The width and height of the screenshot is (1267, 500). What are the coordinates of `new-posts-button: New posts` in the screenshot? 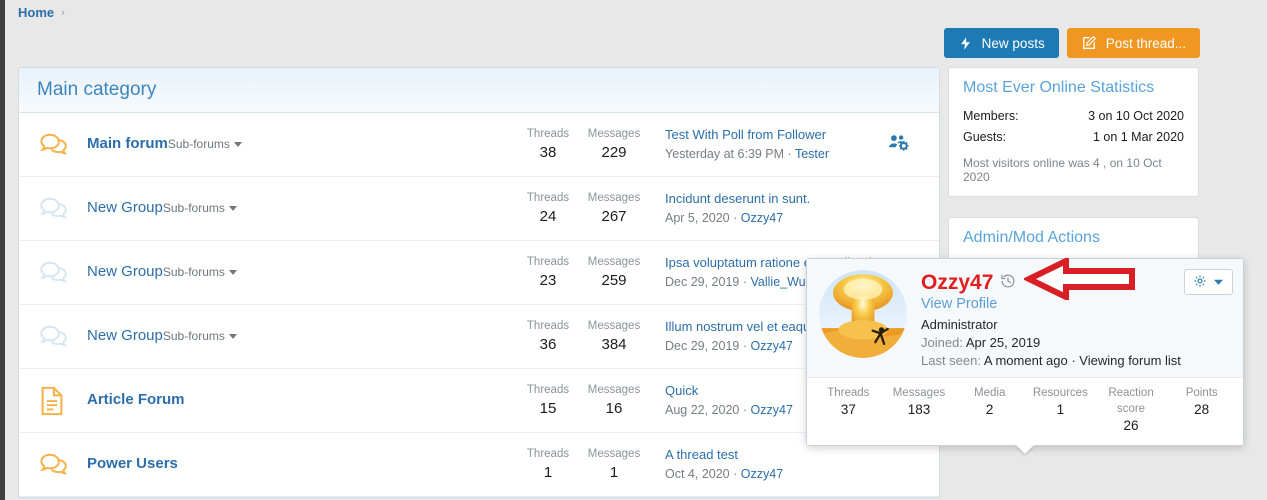 It's located at (1001, 43).